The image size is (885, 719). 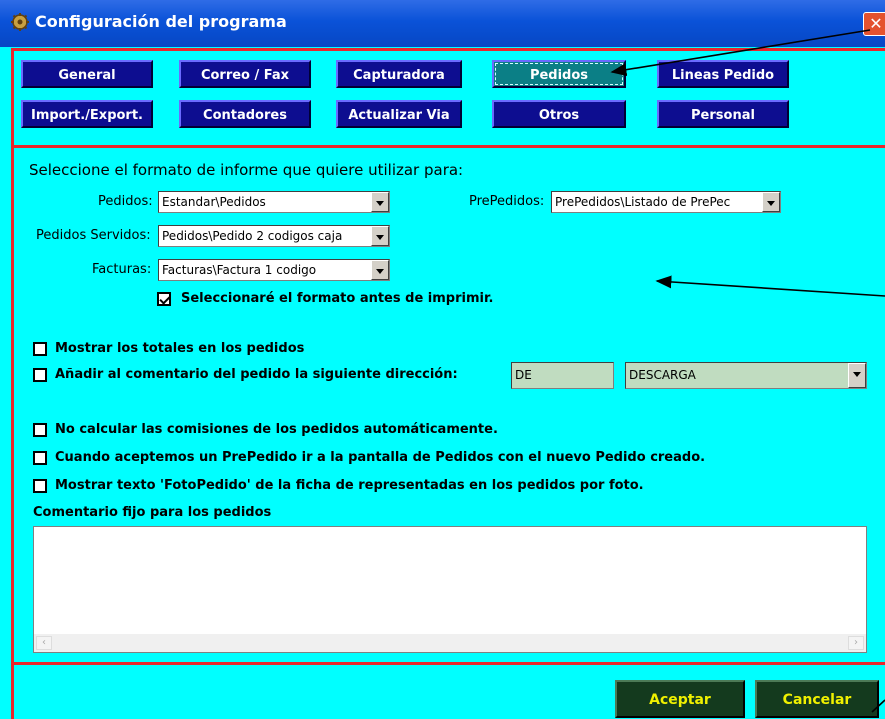 I want to click on direccion-value: DESCARGA, so click(x=662, y=375).